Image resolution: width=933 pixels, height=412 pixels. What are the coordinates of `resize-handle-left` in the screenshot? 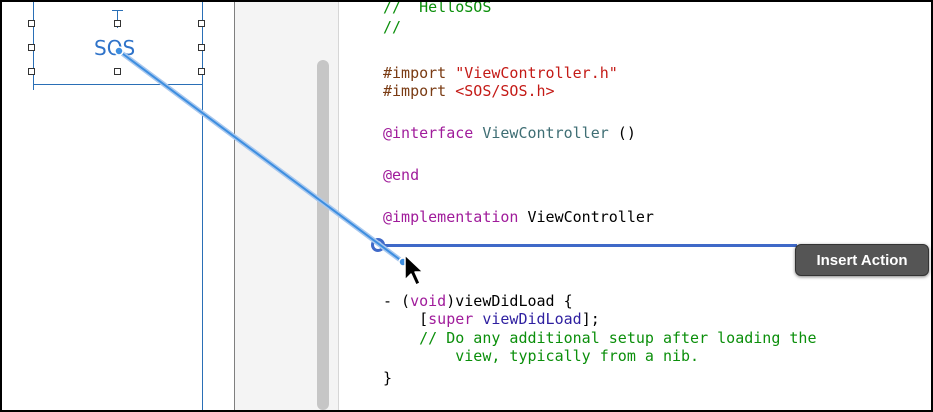 It's located at (31, 47).